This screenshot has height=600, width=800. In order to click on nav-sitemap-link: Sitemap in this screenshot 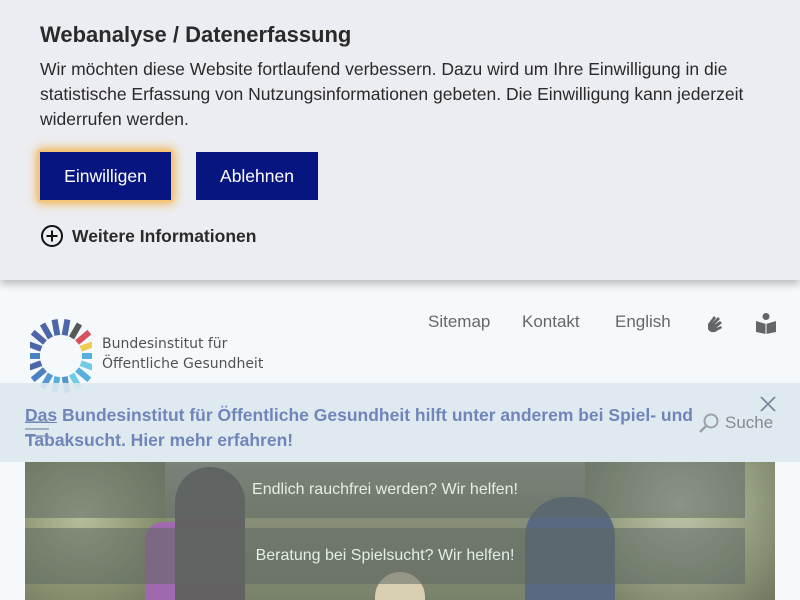, I will do `click(459, 322)`.